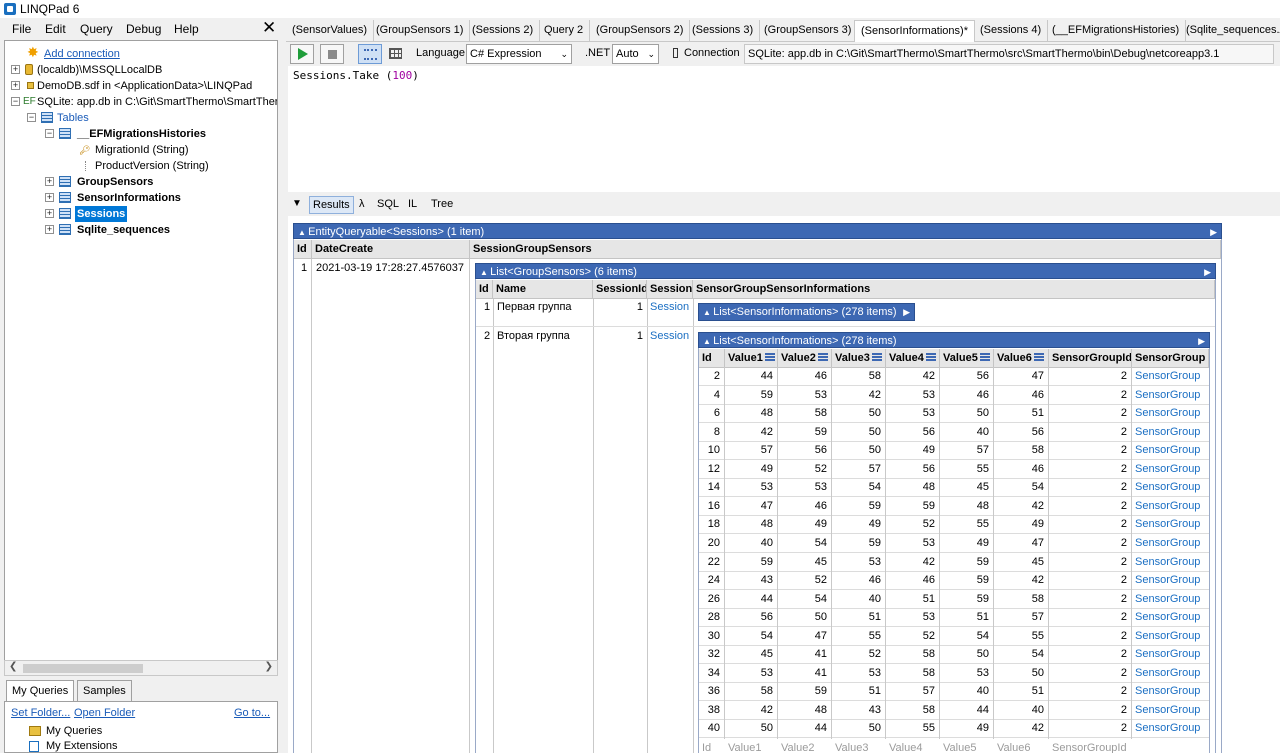  What do you see at coordinates (104, 713) in the screenshot?
I see `open-folder-link: Open Folder` at bounding box center [104, 713].